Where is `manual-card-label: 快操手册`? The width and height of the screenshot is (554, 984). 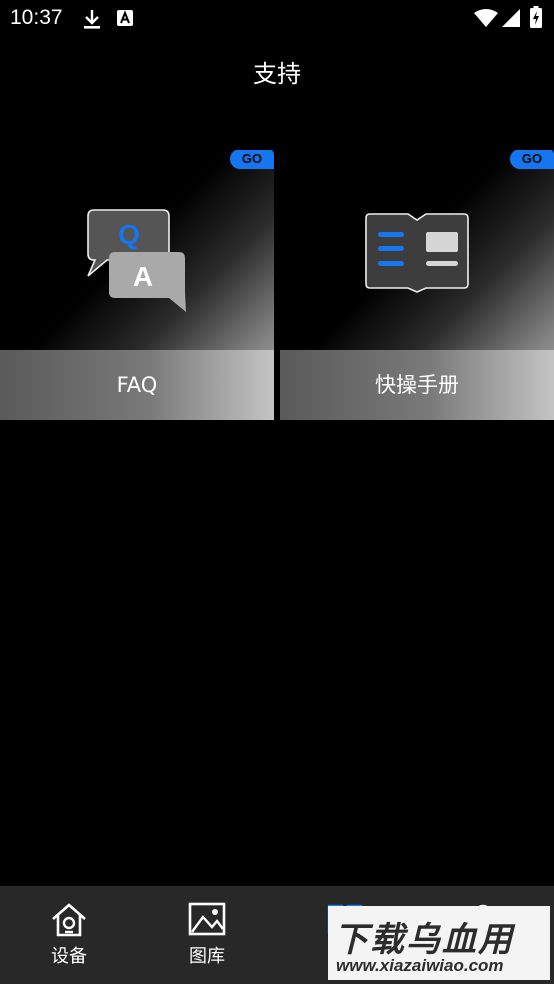
manual-card-label: 快操手册 is located at coordinates (417, 385).